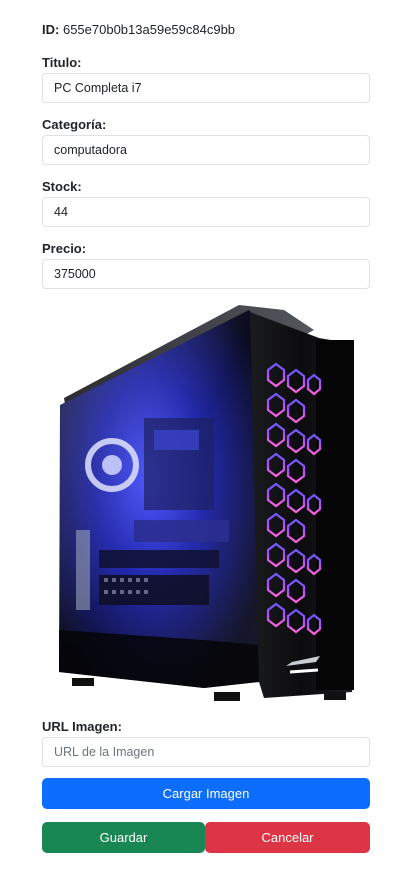 This screenshot has height=872, width=417. I want to click on guardar-button: Guardar, so click(123, 837).